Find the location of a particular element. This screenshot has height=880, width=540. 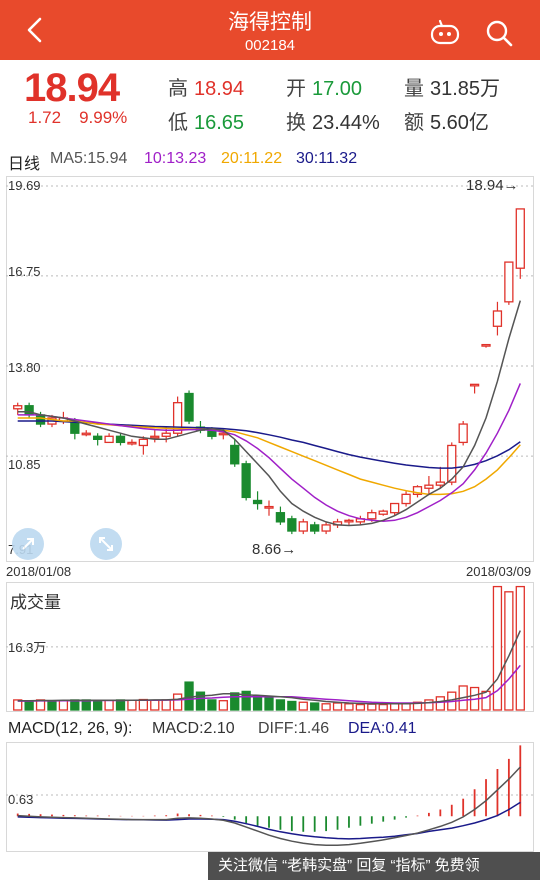

period-label: 日线 is located at coordinates (24, 162).